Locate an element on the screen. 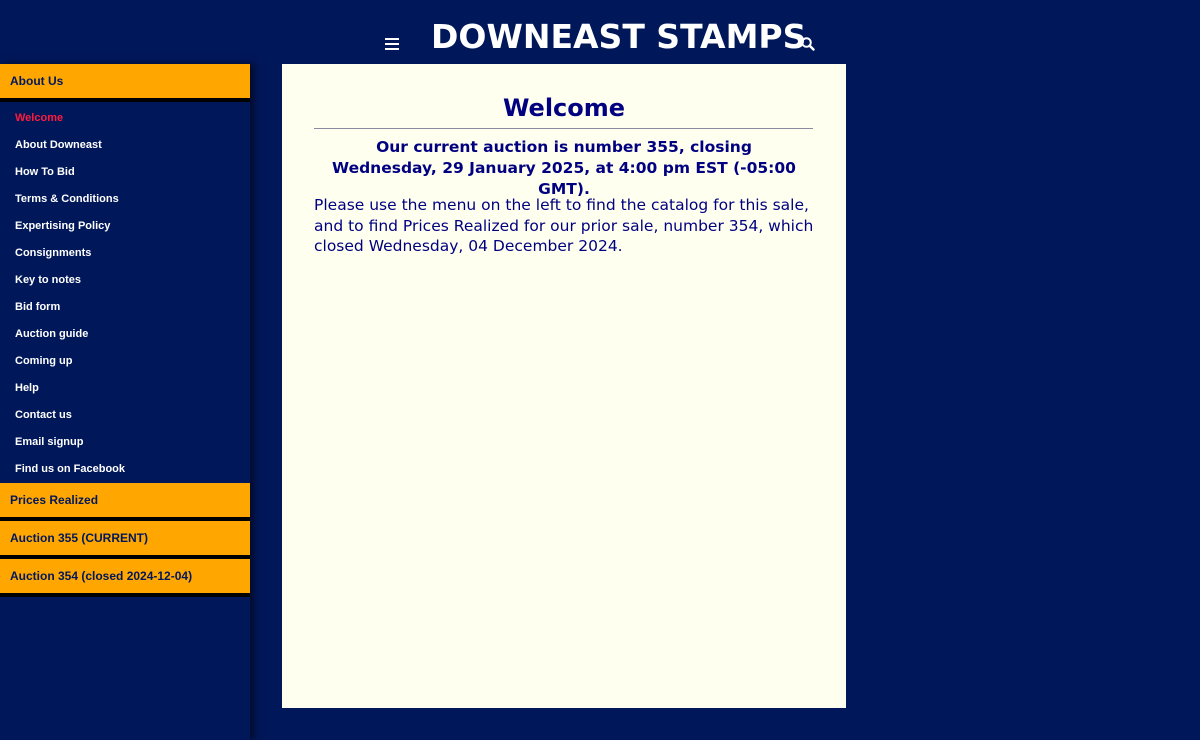 This screenshot has width=1200, height=740. hamburger-menu-icon is located at coordinates (392, 44).